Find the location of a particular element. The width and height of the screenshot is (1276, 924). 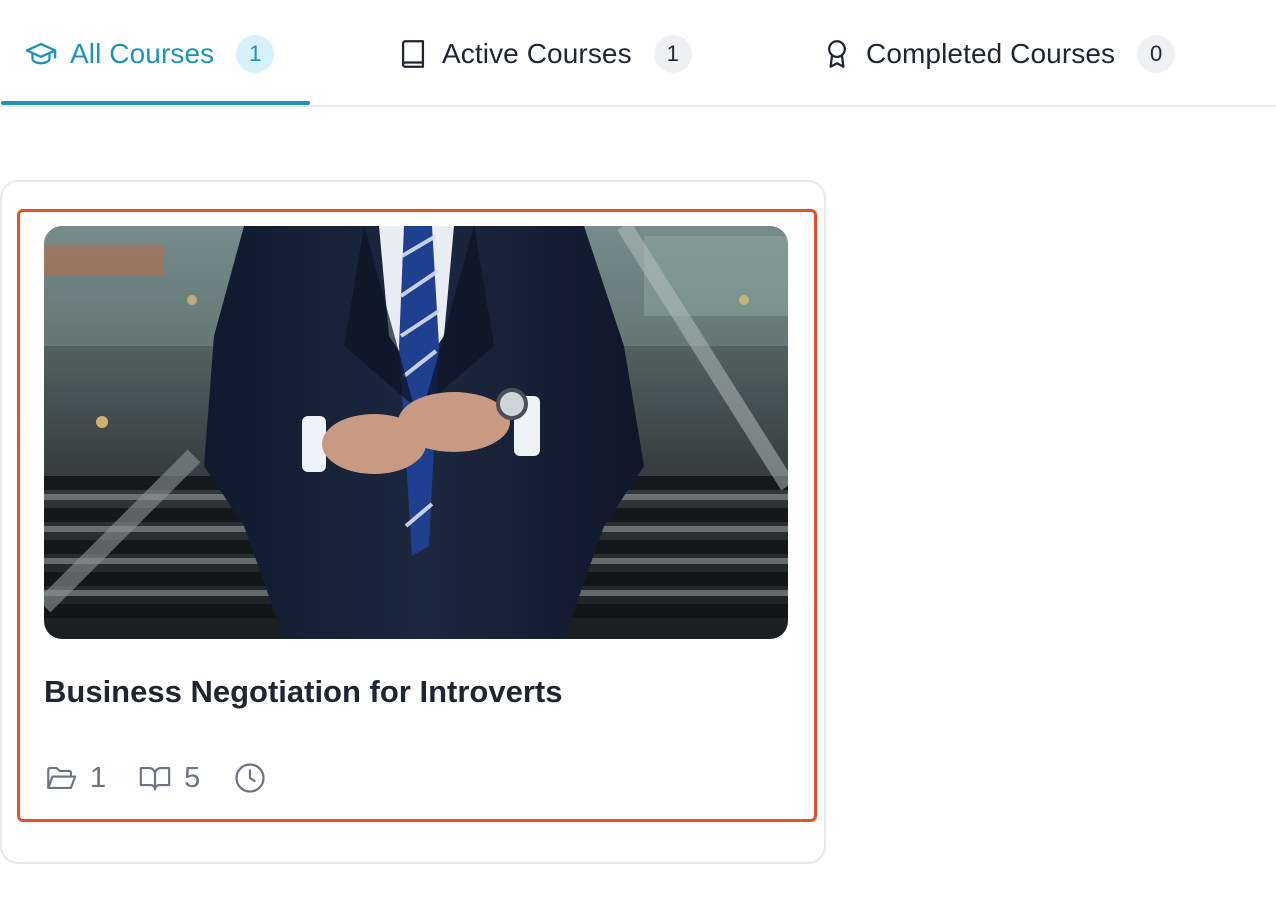

duration is located at coordinates (250, 778).